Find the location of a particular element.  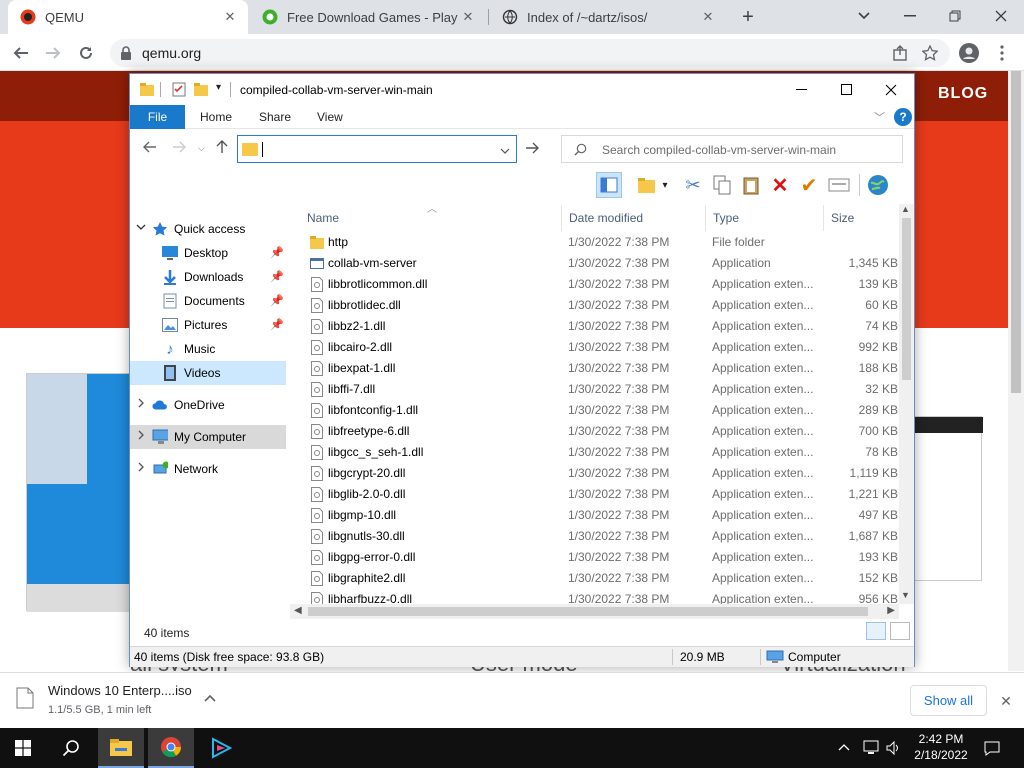

tab-view: View is located at coordinates (330, 117).